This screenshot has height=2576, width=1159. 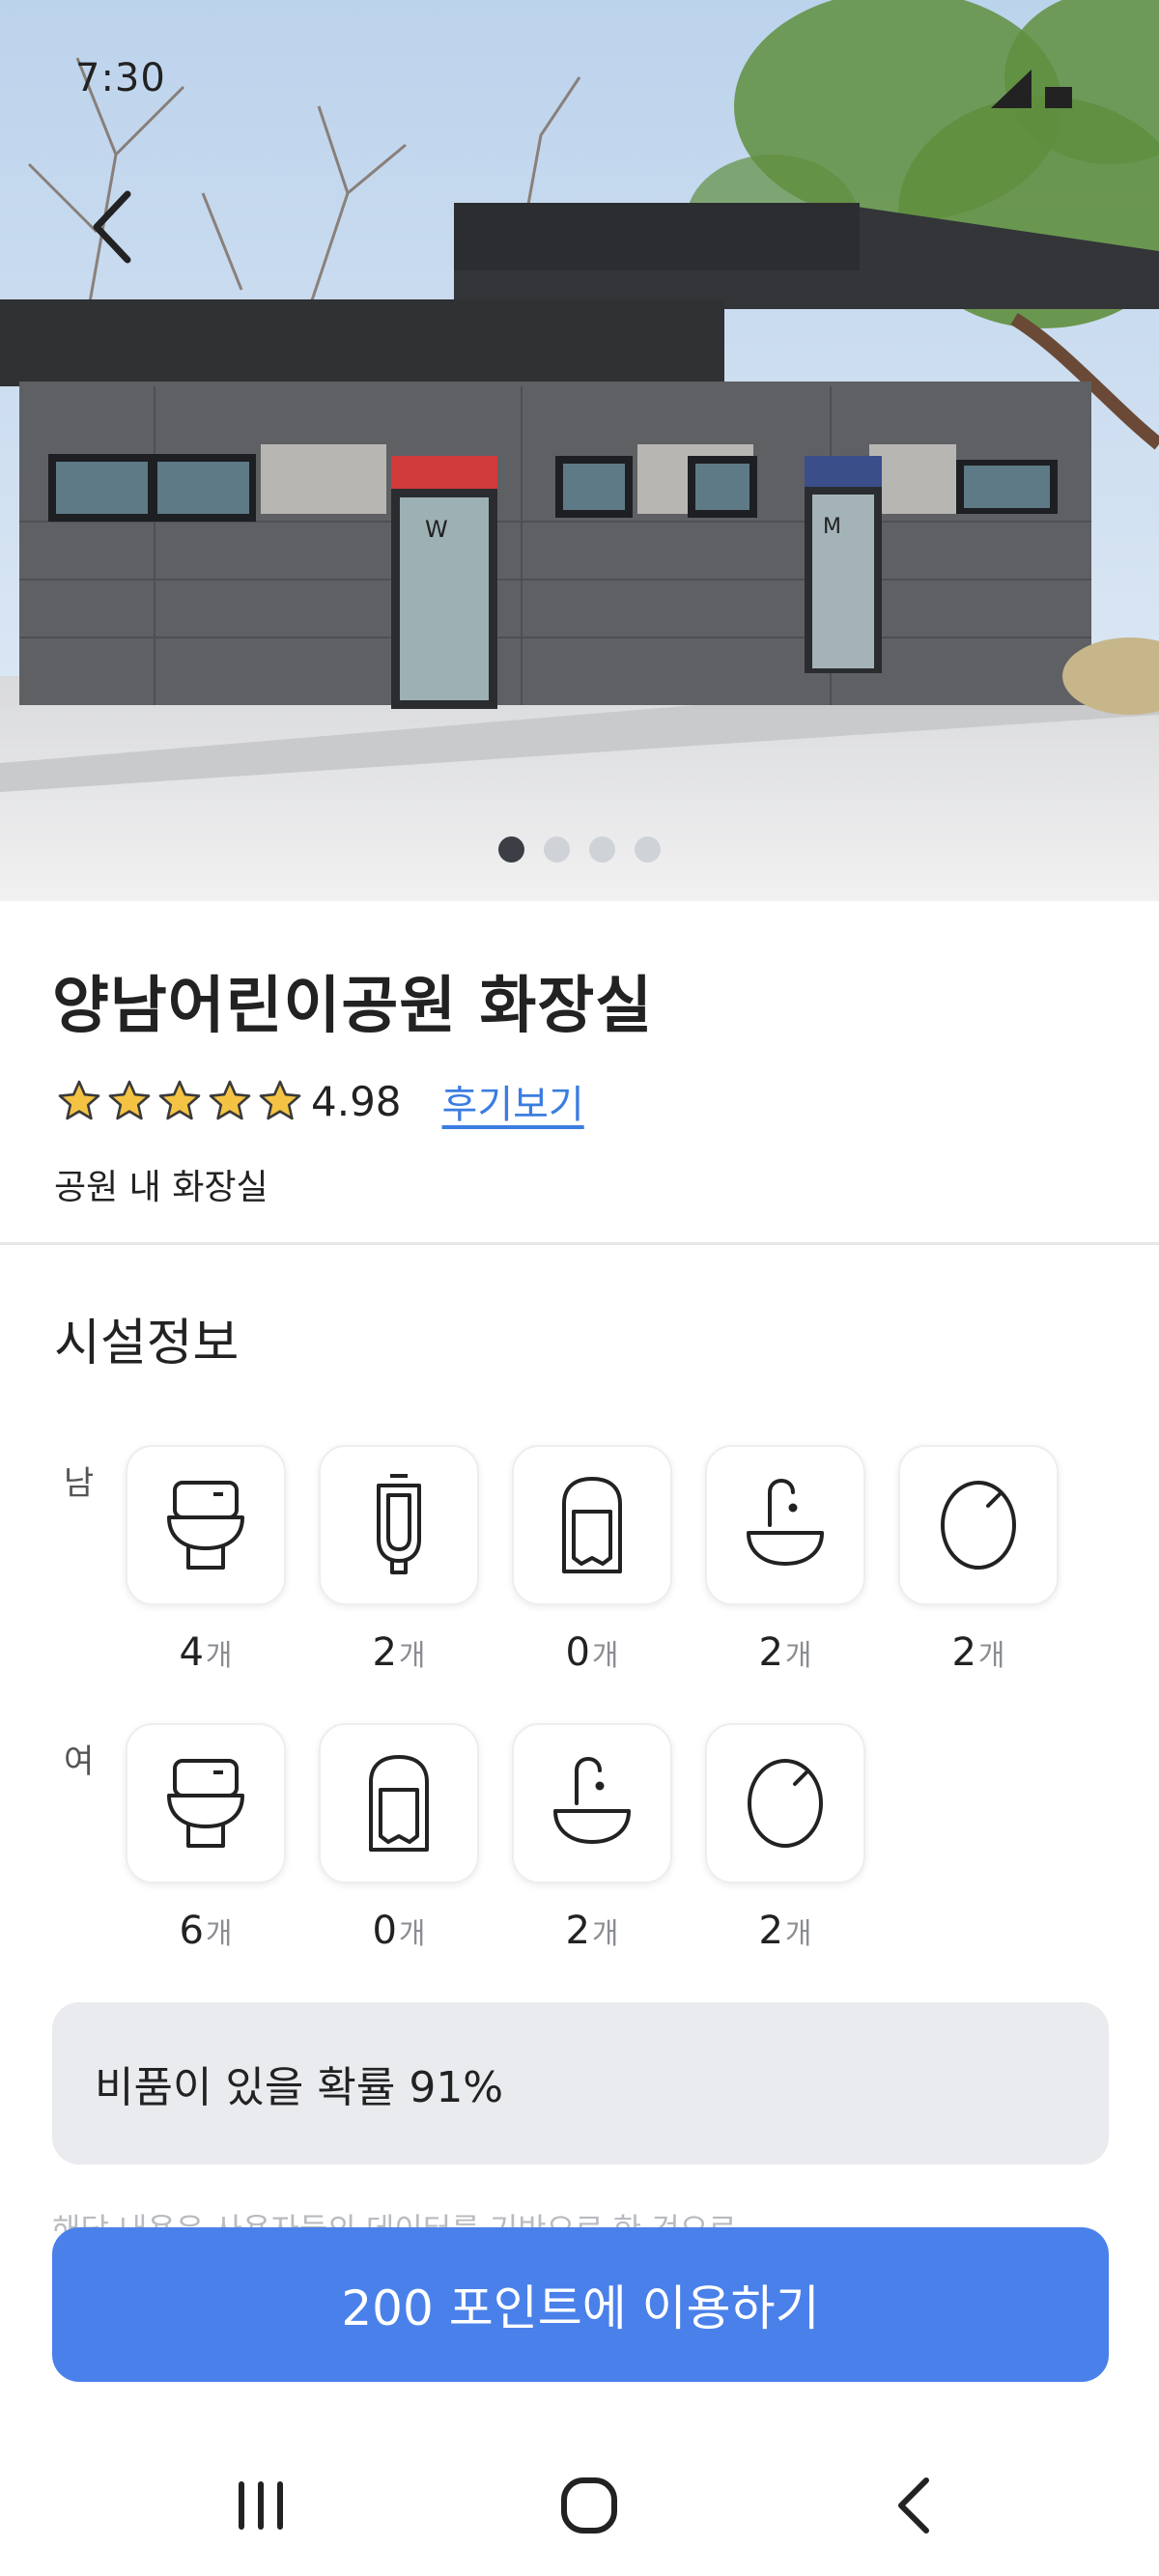 What do you see at coordinates (579, 849) in the screenshot?
I see `gallery-pagination` at bounding box center [579, 849].